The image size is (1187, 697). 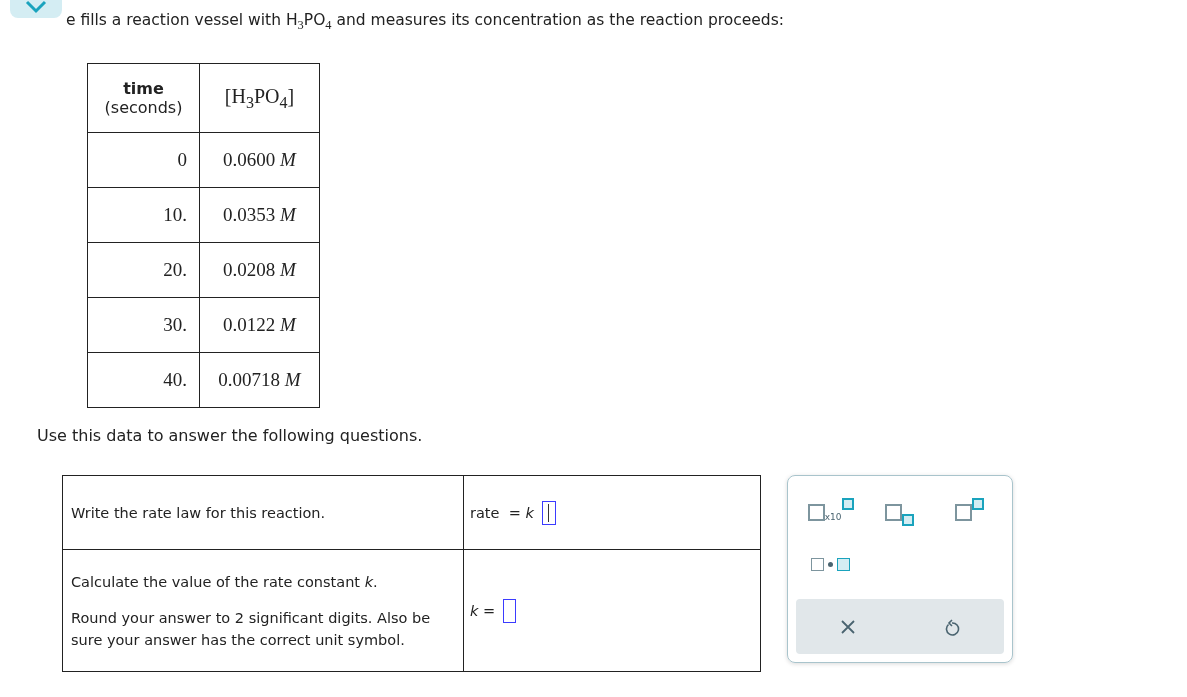 I want to click on table-cell: 0, so click(x=143, y=160).